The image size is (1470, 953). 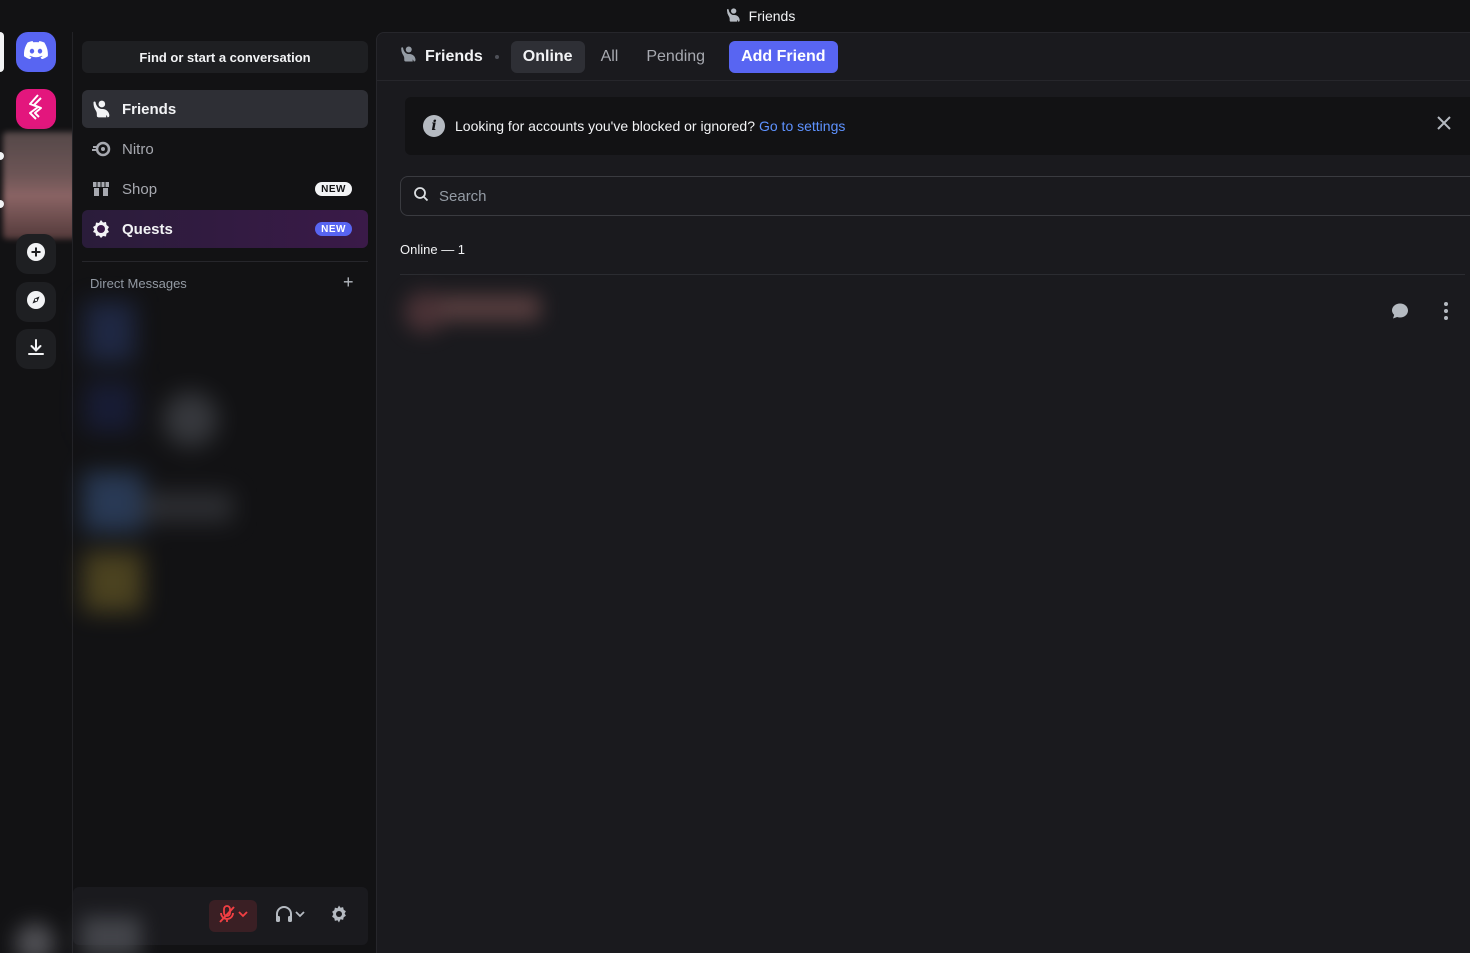 I want to click on add-friend-button: Add Friend, so click(x=783, y=56).